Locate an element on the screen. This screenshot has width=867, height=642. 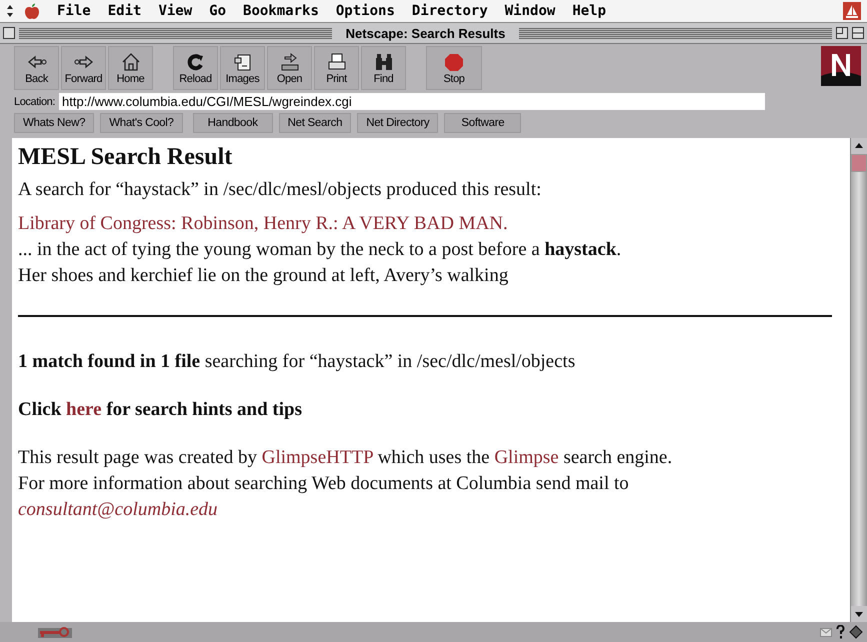
directory-button: Handbook is located at coordinates (232, 123).